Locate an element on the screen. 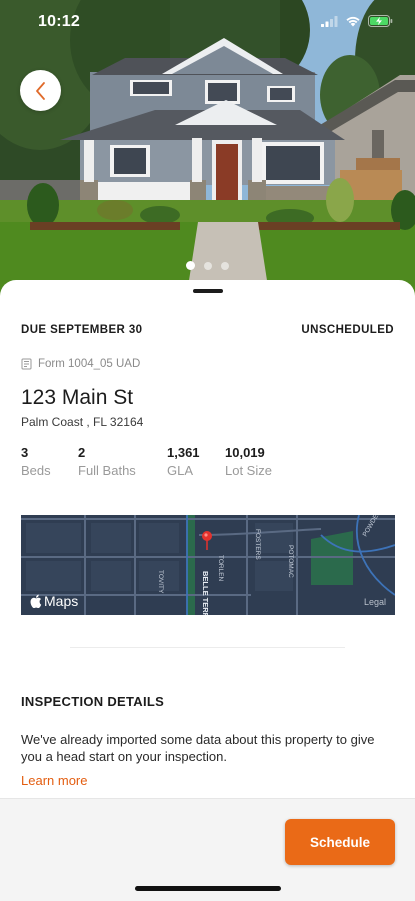 Image resolution: width=415 pixels, height=901 pixels. street-label: TOVITY is located at coordinates (160, 582).